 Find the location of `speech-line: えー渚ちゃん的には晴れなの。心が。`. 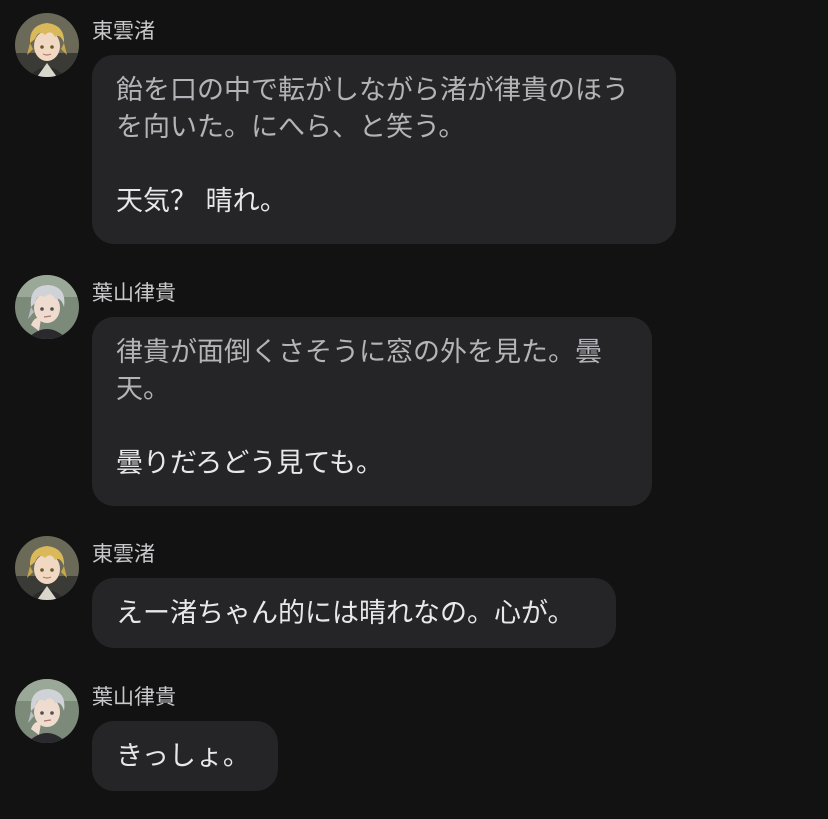

speech-line: えー渚ちゃん的には晴れなの。心が。 is located at coordinates (345, 613).